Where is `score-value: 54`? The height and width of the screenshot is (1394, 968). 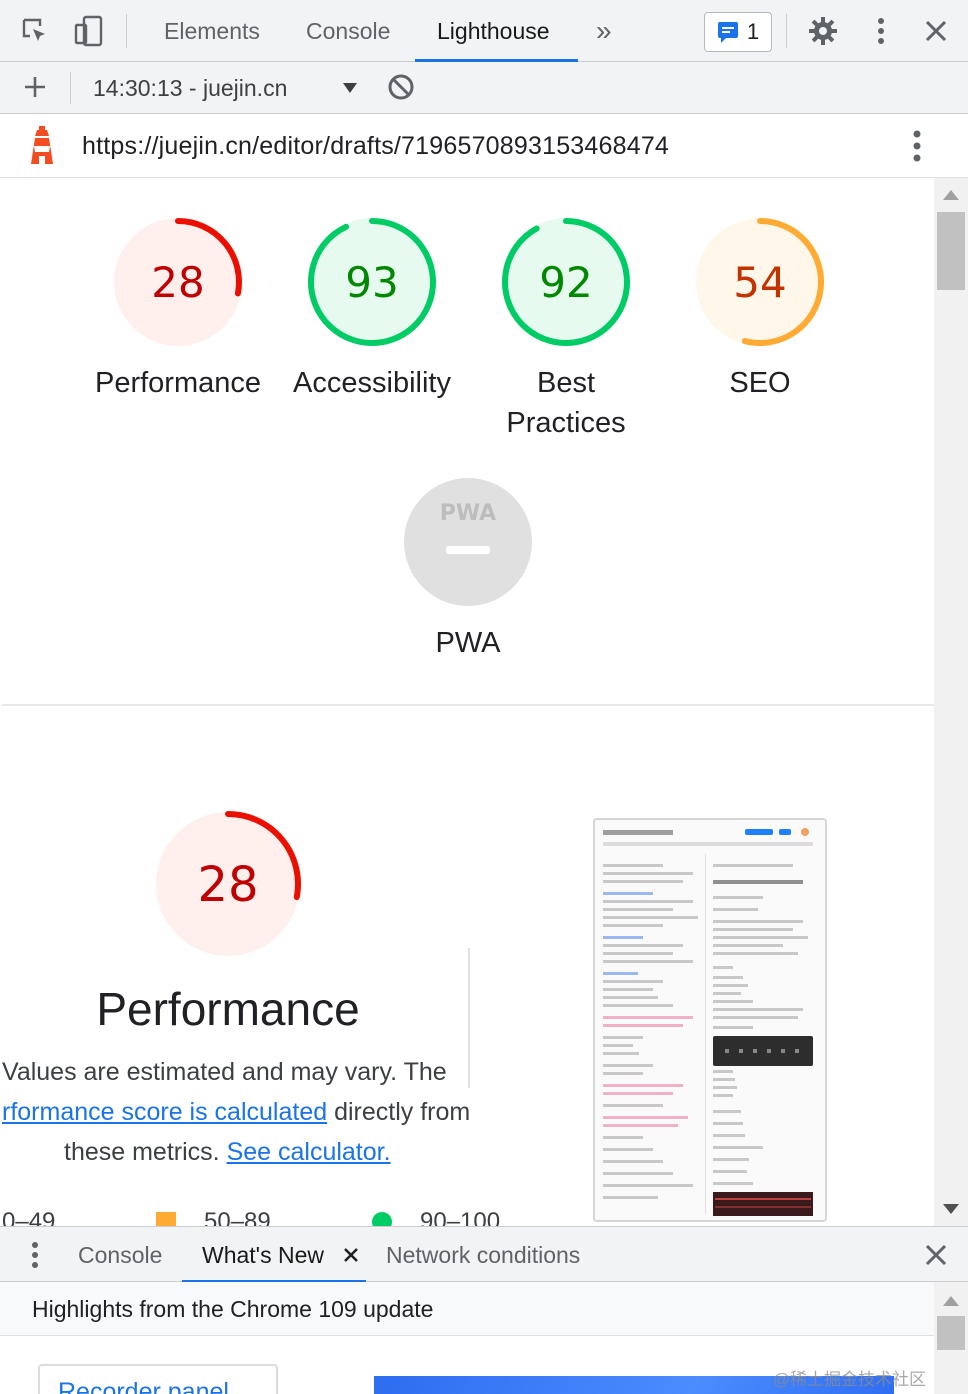
score-value: 54 is located at coordinates (759, 282).